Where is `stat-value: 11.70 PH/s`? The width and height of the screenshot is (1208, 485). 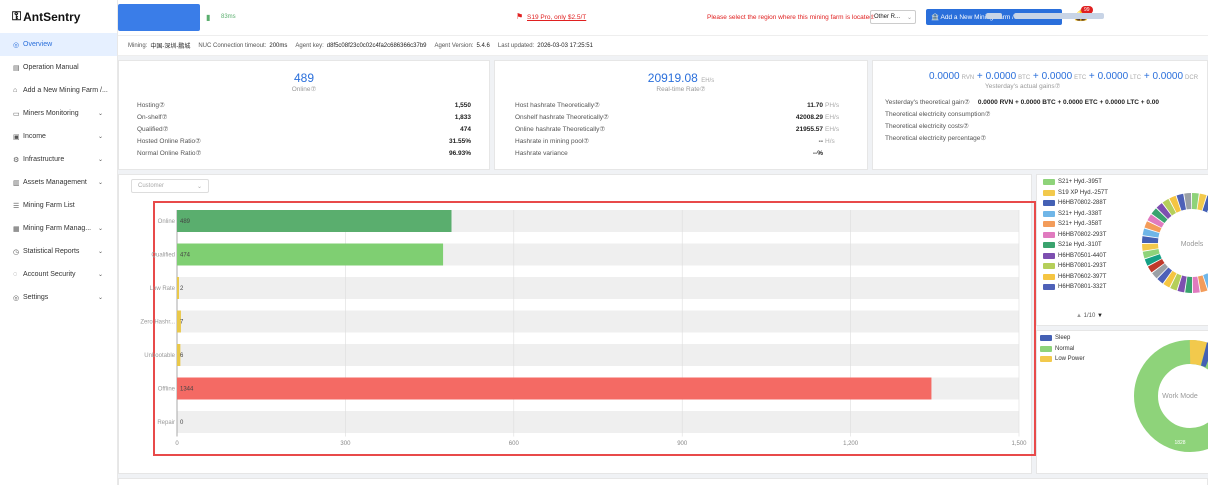 stat-value: 11.70 PH/s is located at coordinates (827, 105).